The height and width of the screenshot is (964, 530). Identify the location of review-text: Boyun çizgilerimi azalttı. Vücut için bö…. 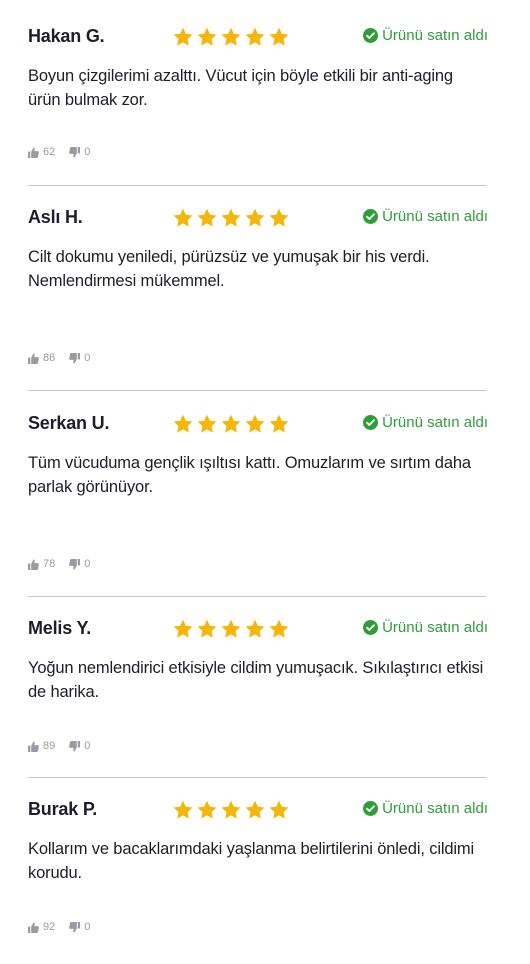
(240, 88).